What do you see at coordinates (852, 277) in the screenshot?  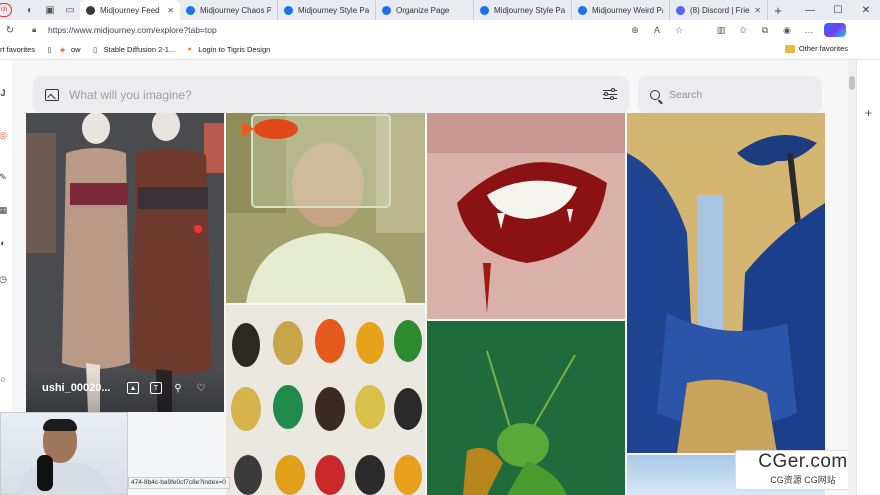 I see `page-scrollbar` at bounding box center [852, 277].